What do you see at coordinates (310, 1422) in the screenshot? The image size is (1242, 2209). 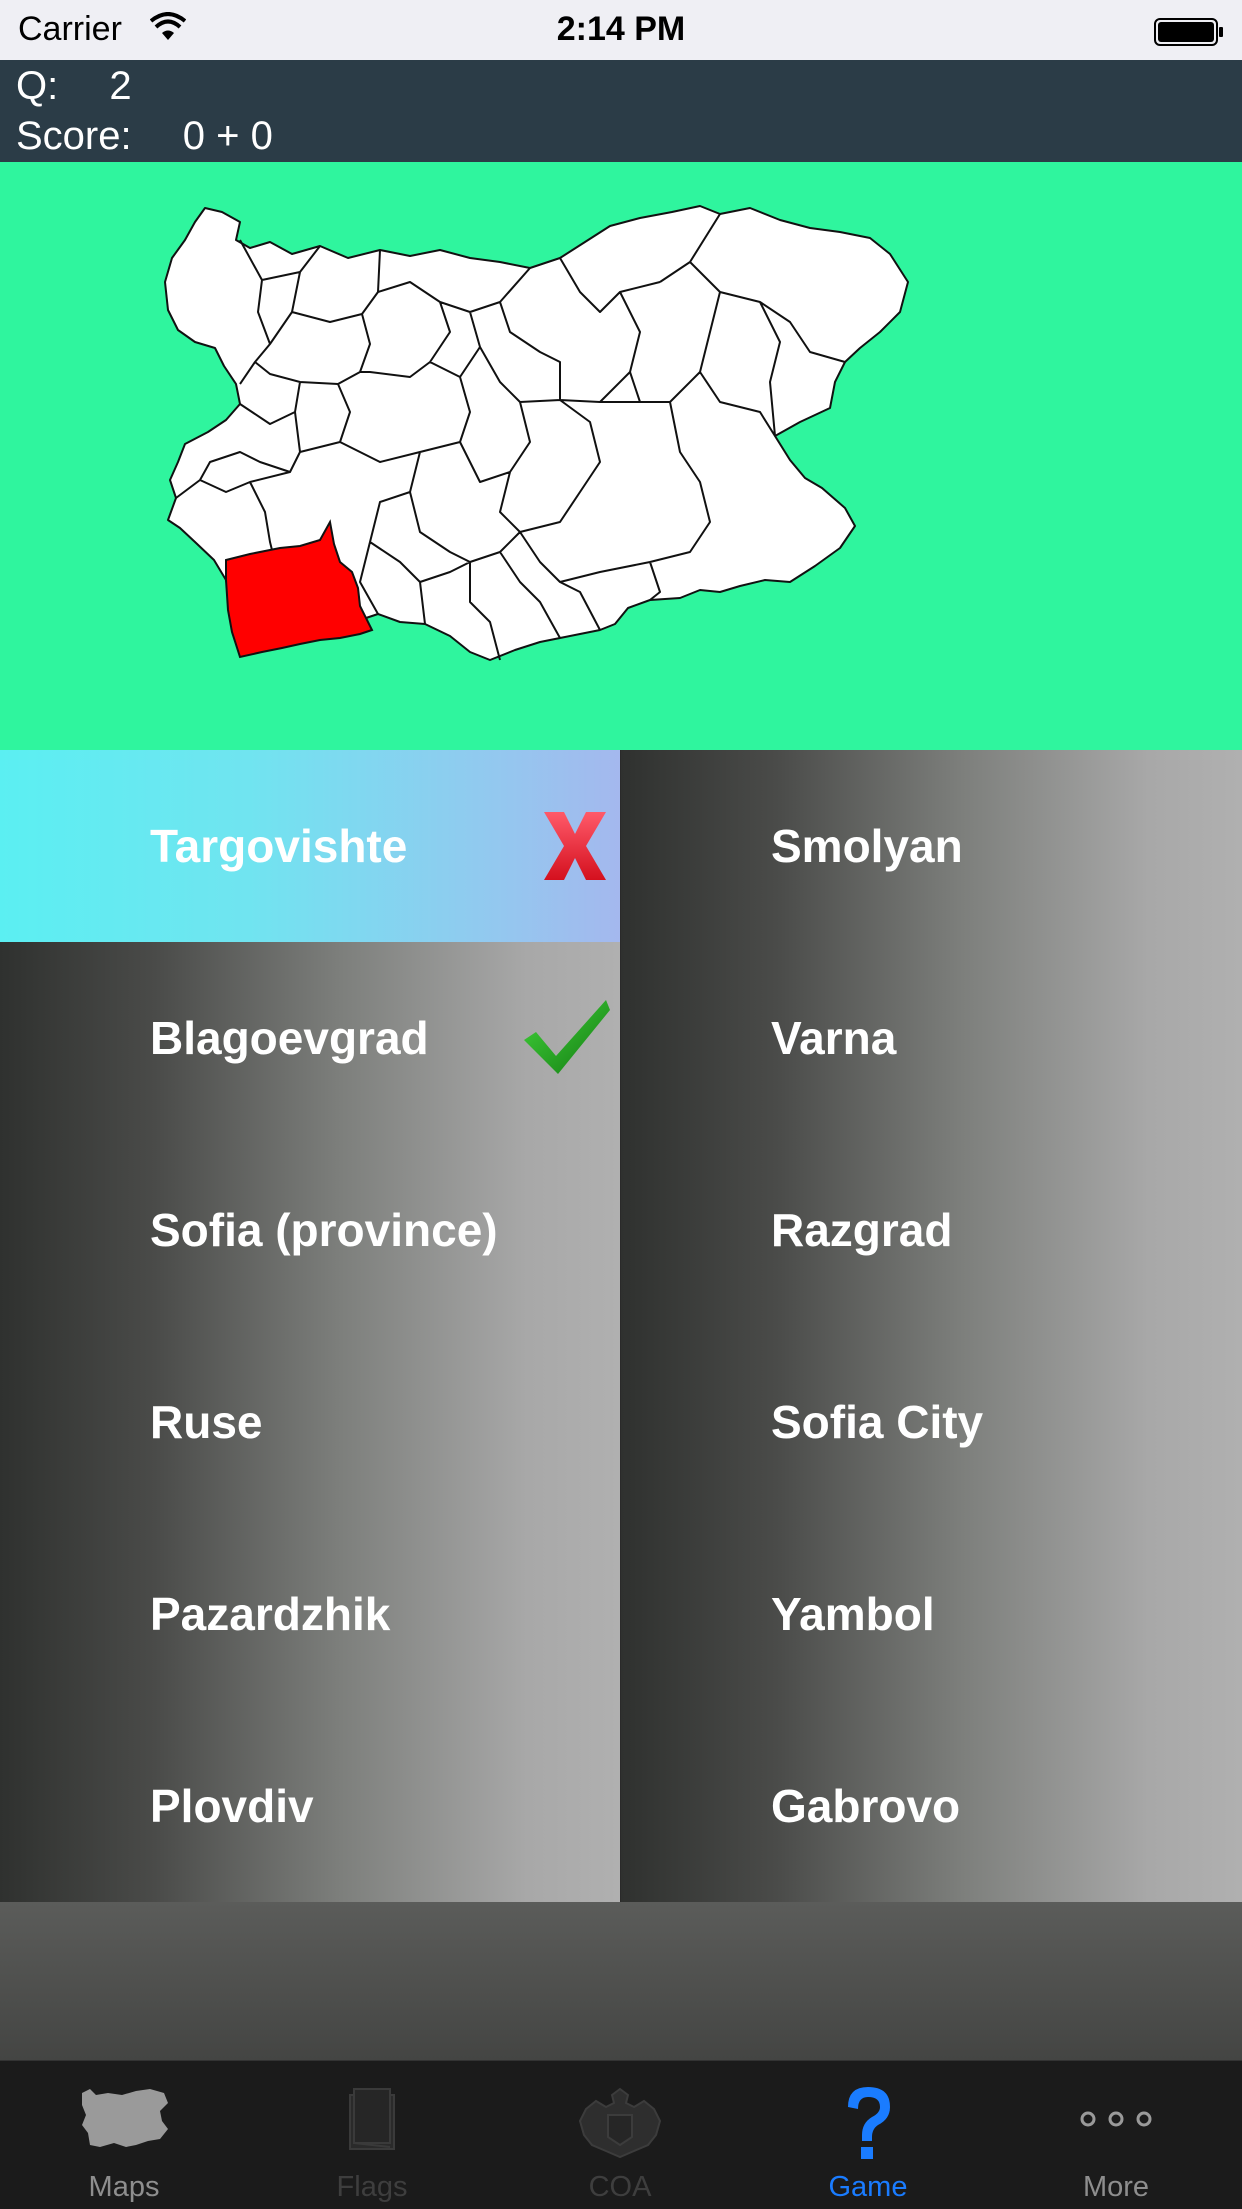 I see `answer-option: Ruse` at bounding box center [310, 1422].